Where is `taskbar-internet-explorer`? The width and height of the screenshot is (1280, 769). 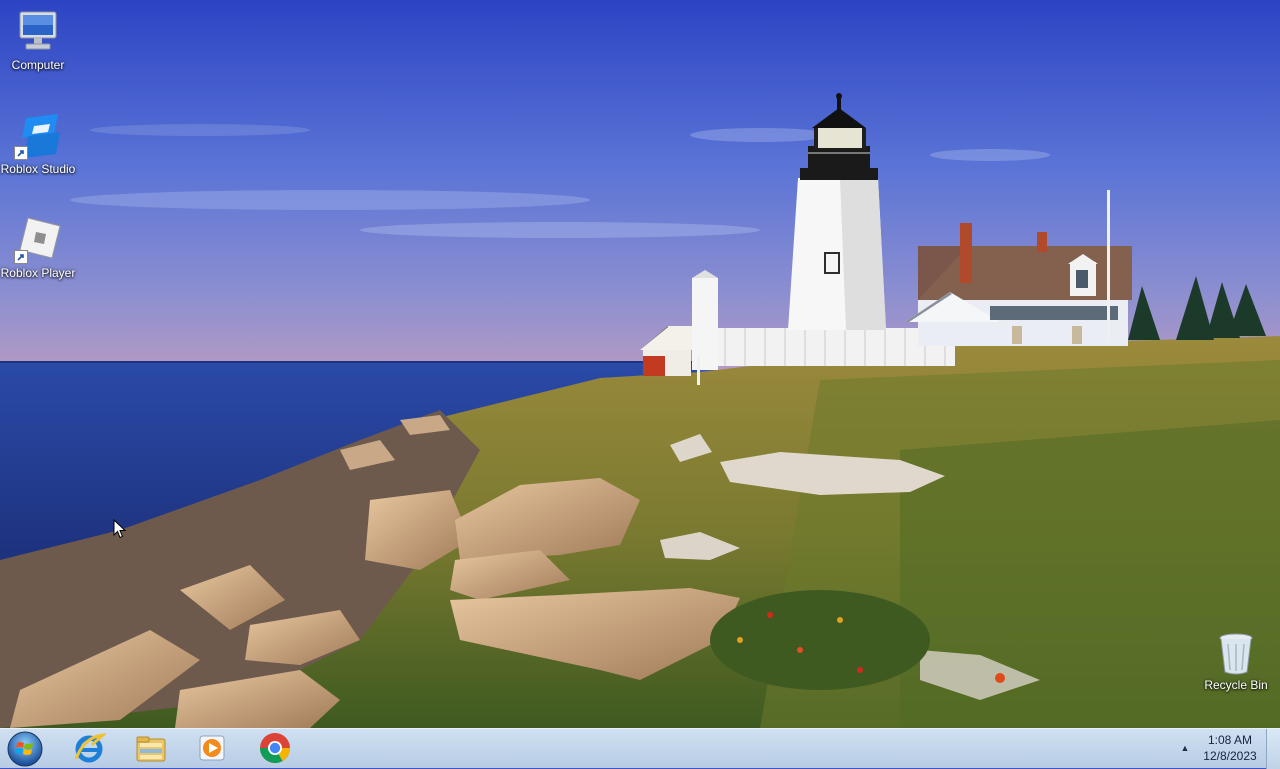
taskbar-internet-explorer is located at coordinates (89, 749).